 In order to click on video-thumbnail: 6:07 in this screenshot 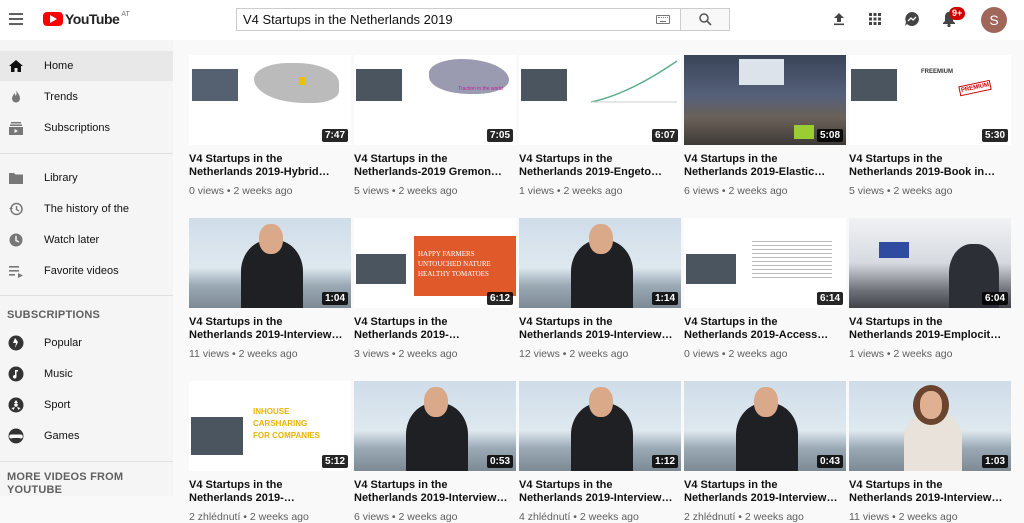, I will do `click(600, 100)`.